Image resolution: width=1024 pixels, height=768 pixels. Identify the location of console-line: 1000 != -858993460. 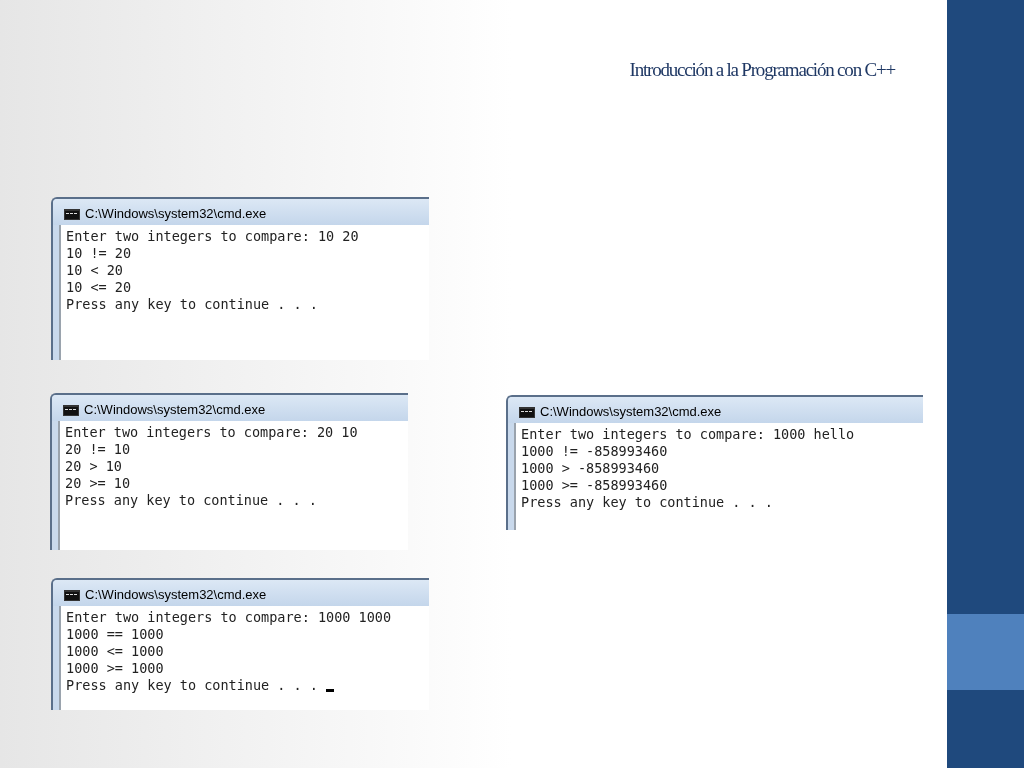
(594, 451).